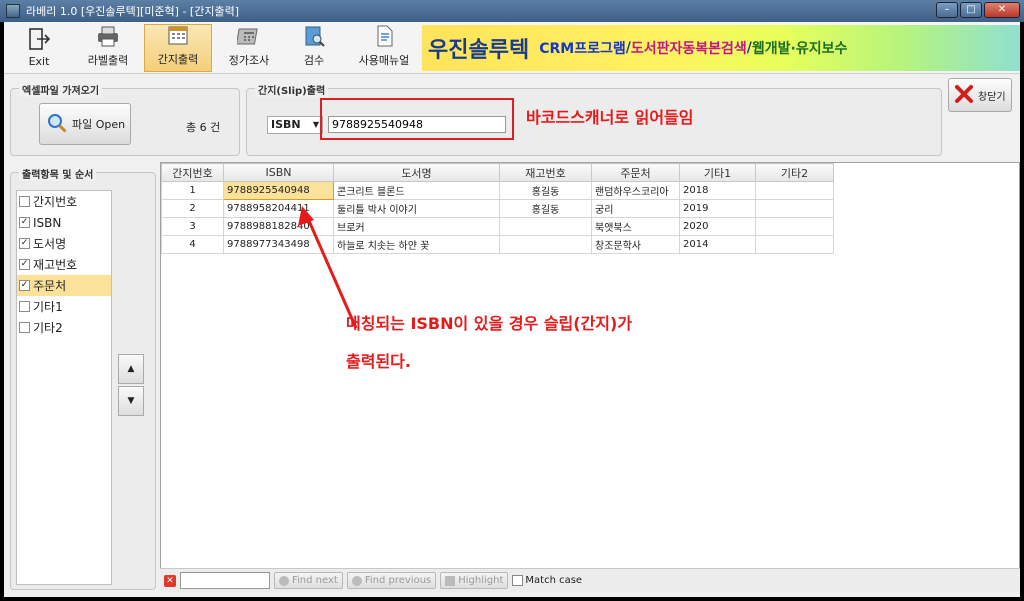  What do you see at coordinates (417, 119) in the screenshot?
I see `barcode-highlight-box` at bounding box center [417, 119].